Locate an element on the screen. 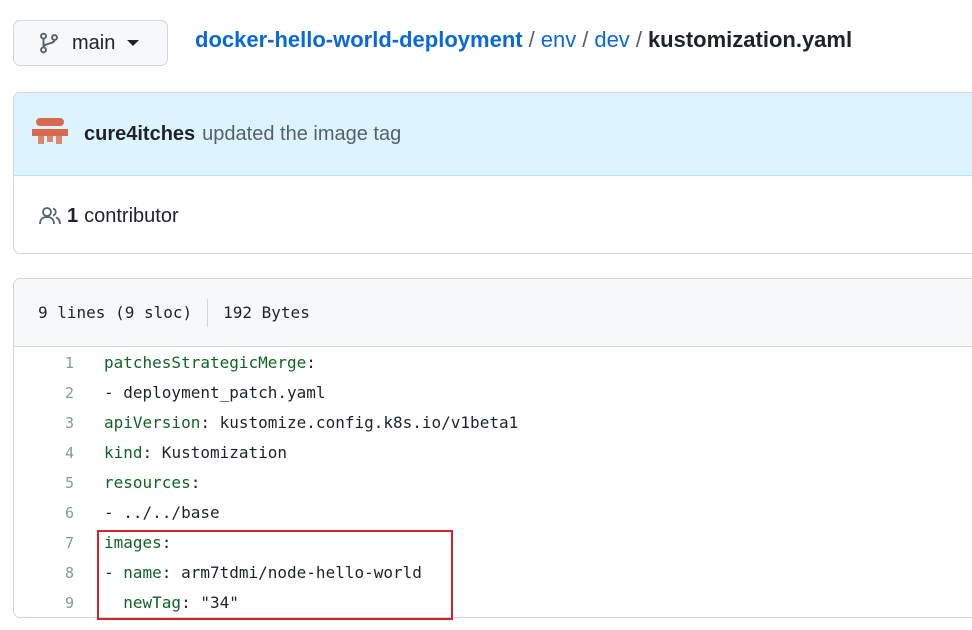  file-size: 192 Bytes is located at coordinates (266, 312).